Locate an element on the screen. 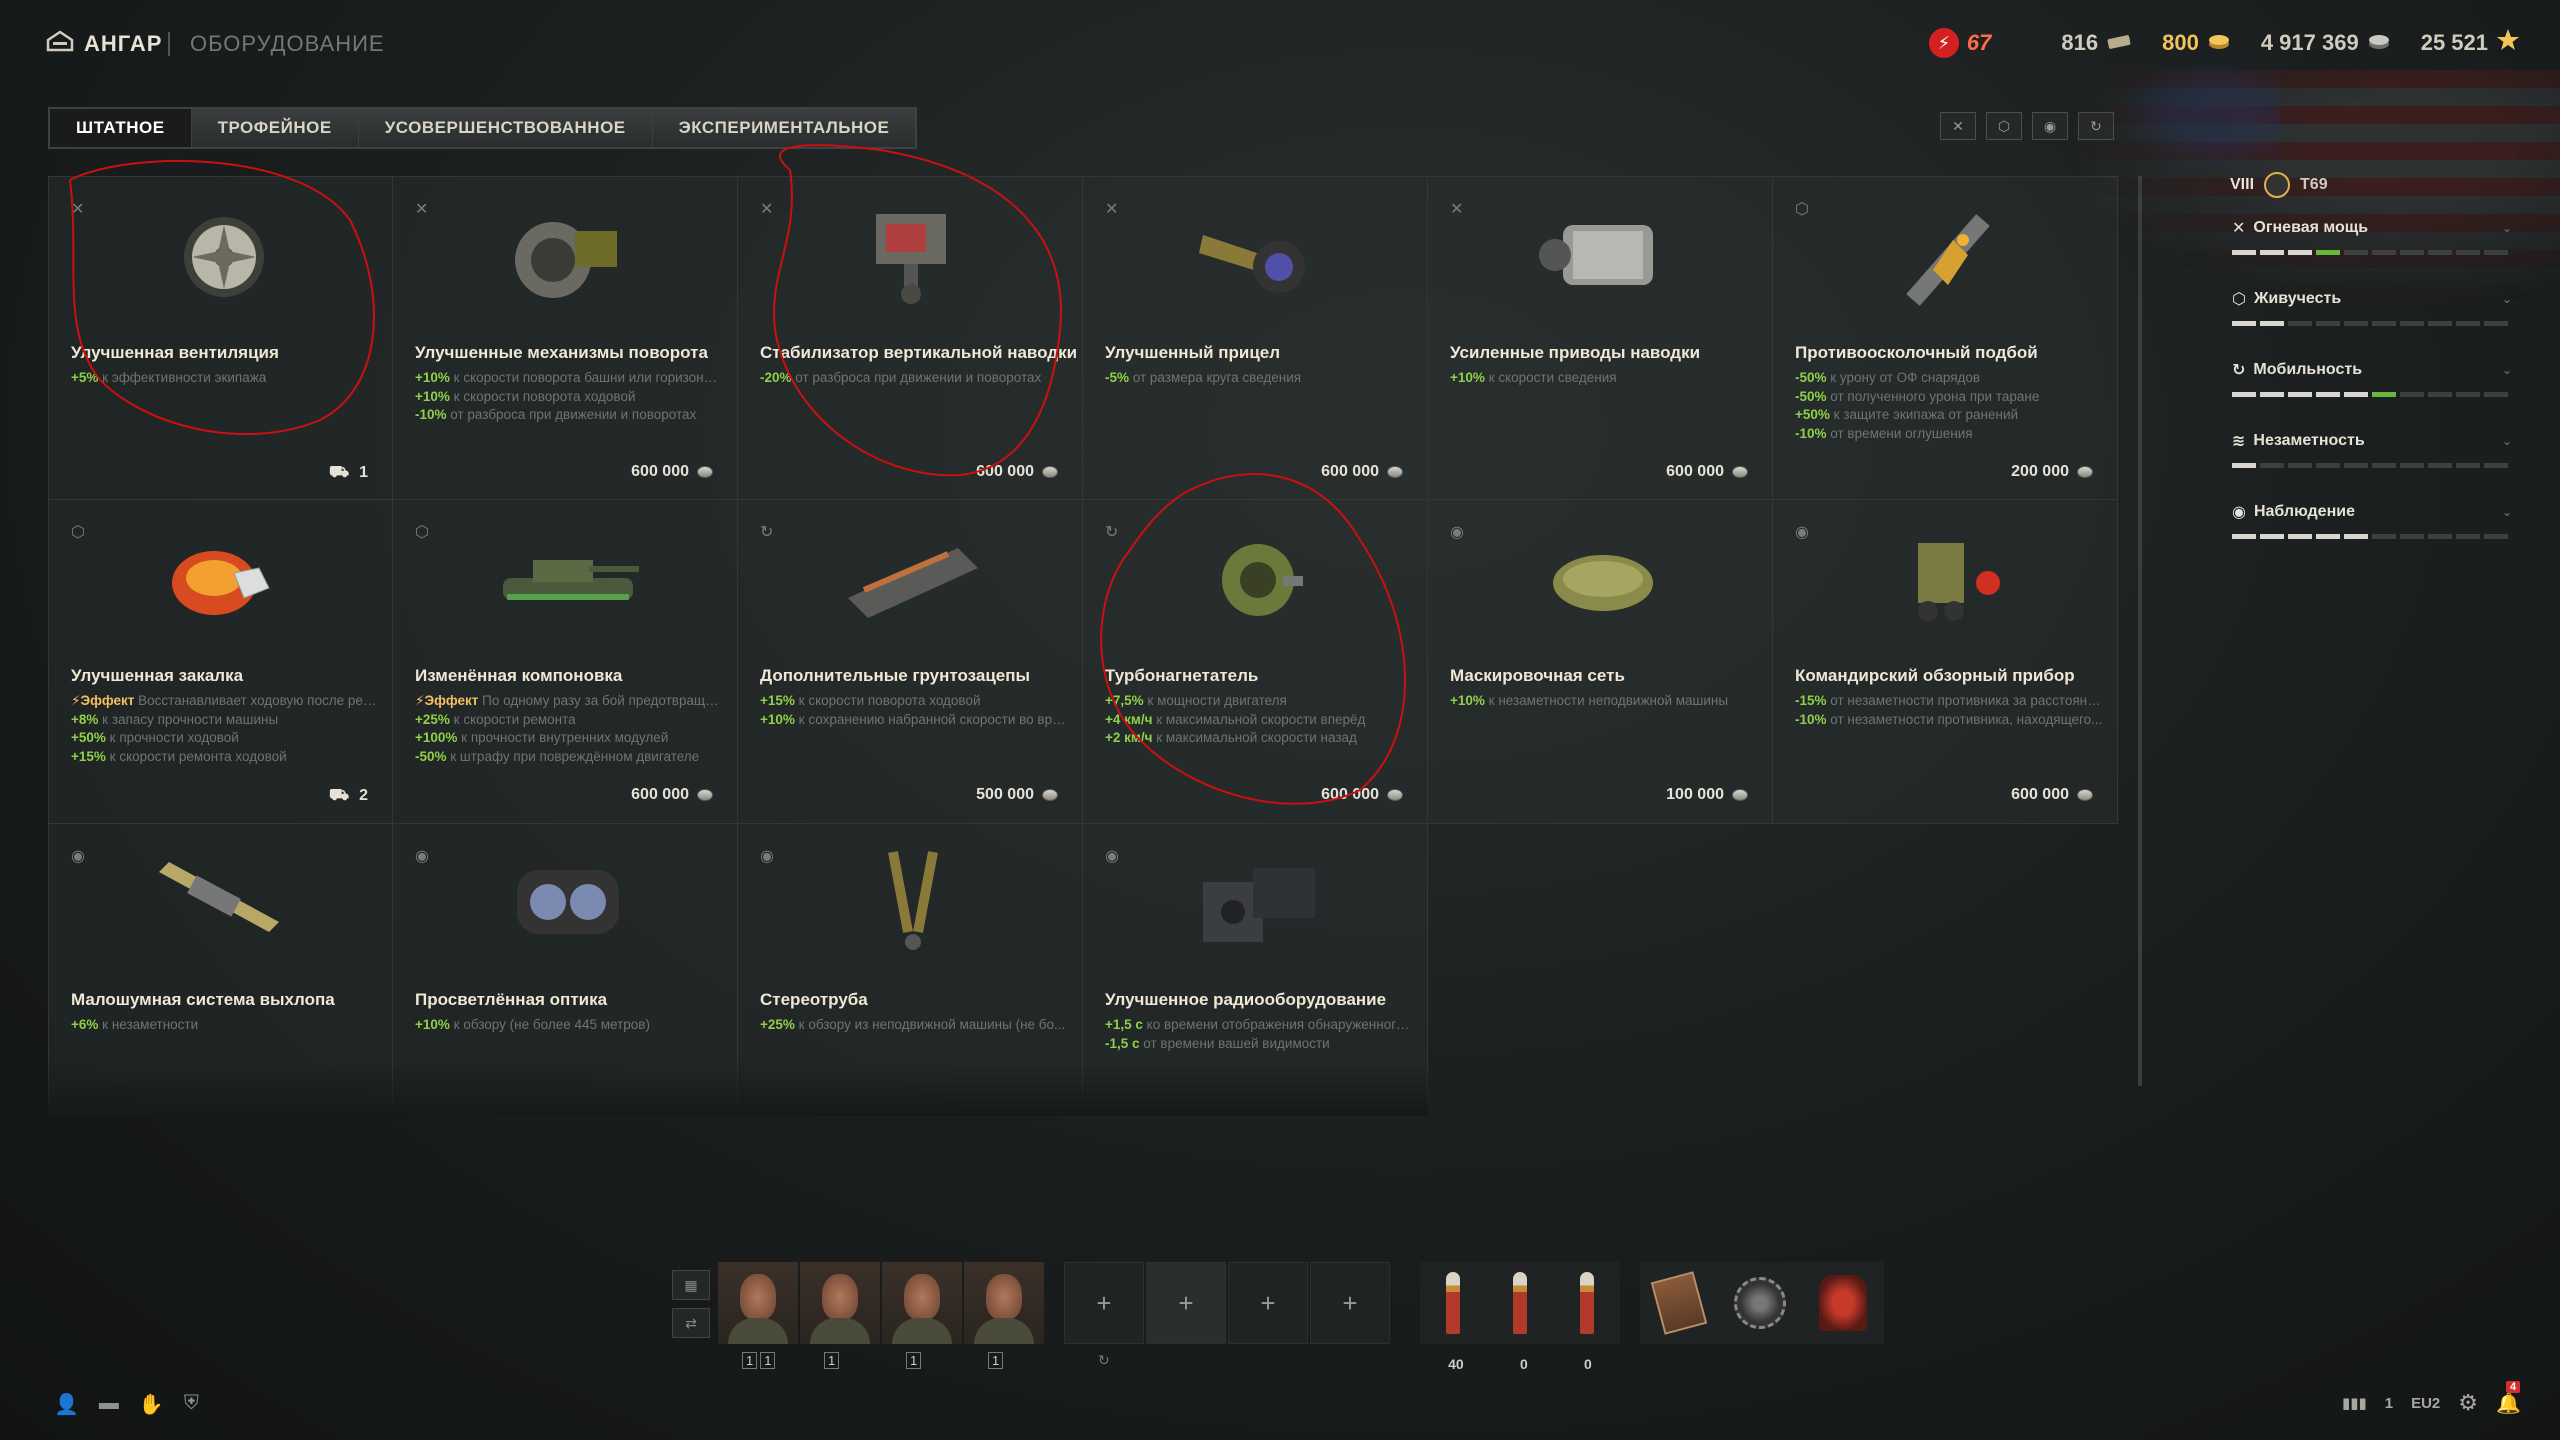 This screenshot has width=2560, height=1440. tank-class-icon is located at coordinates (2277, 185).